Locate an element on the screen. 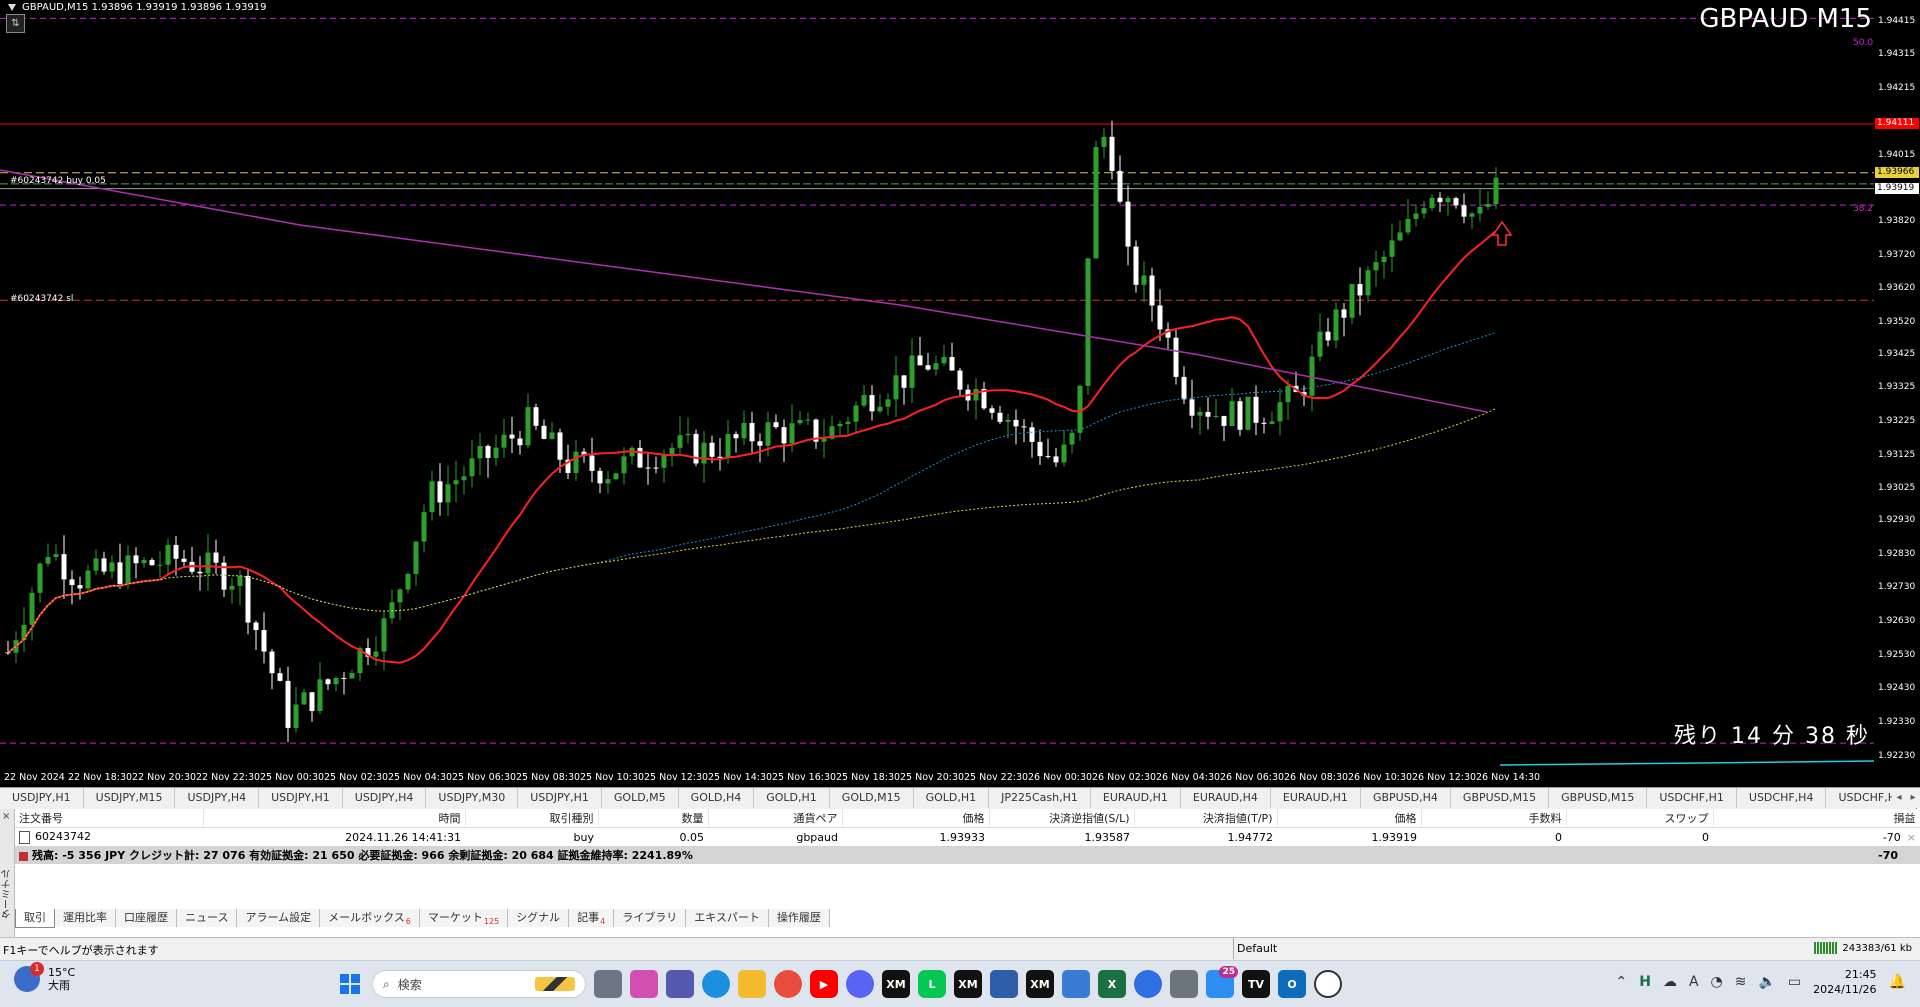  excel-icon: X is located at coordinates (1112, 984).